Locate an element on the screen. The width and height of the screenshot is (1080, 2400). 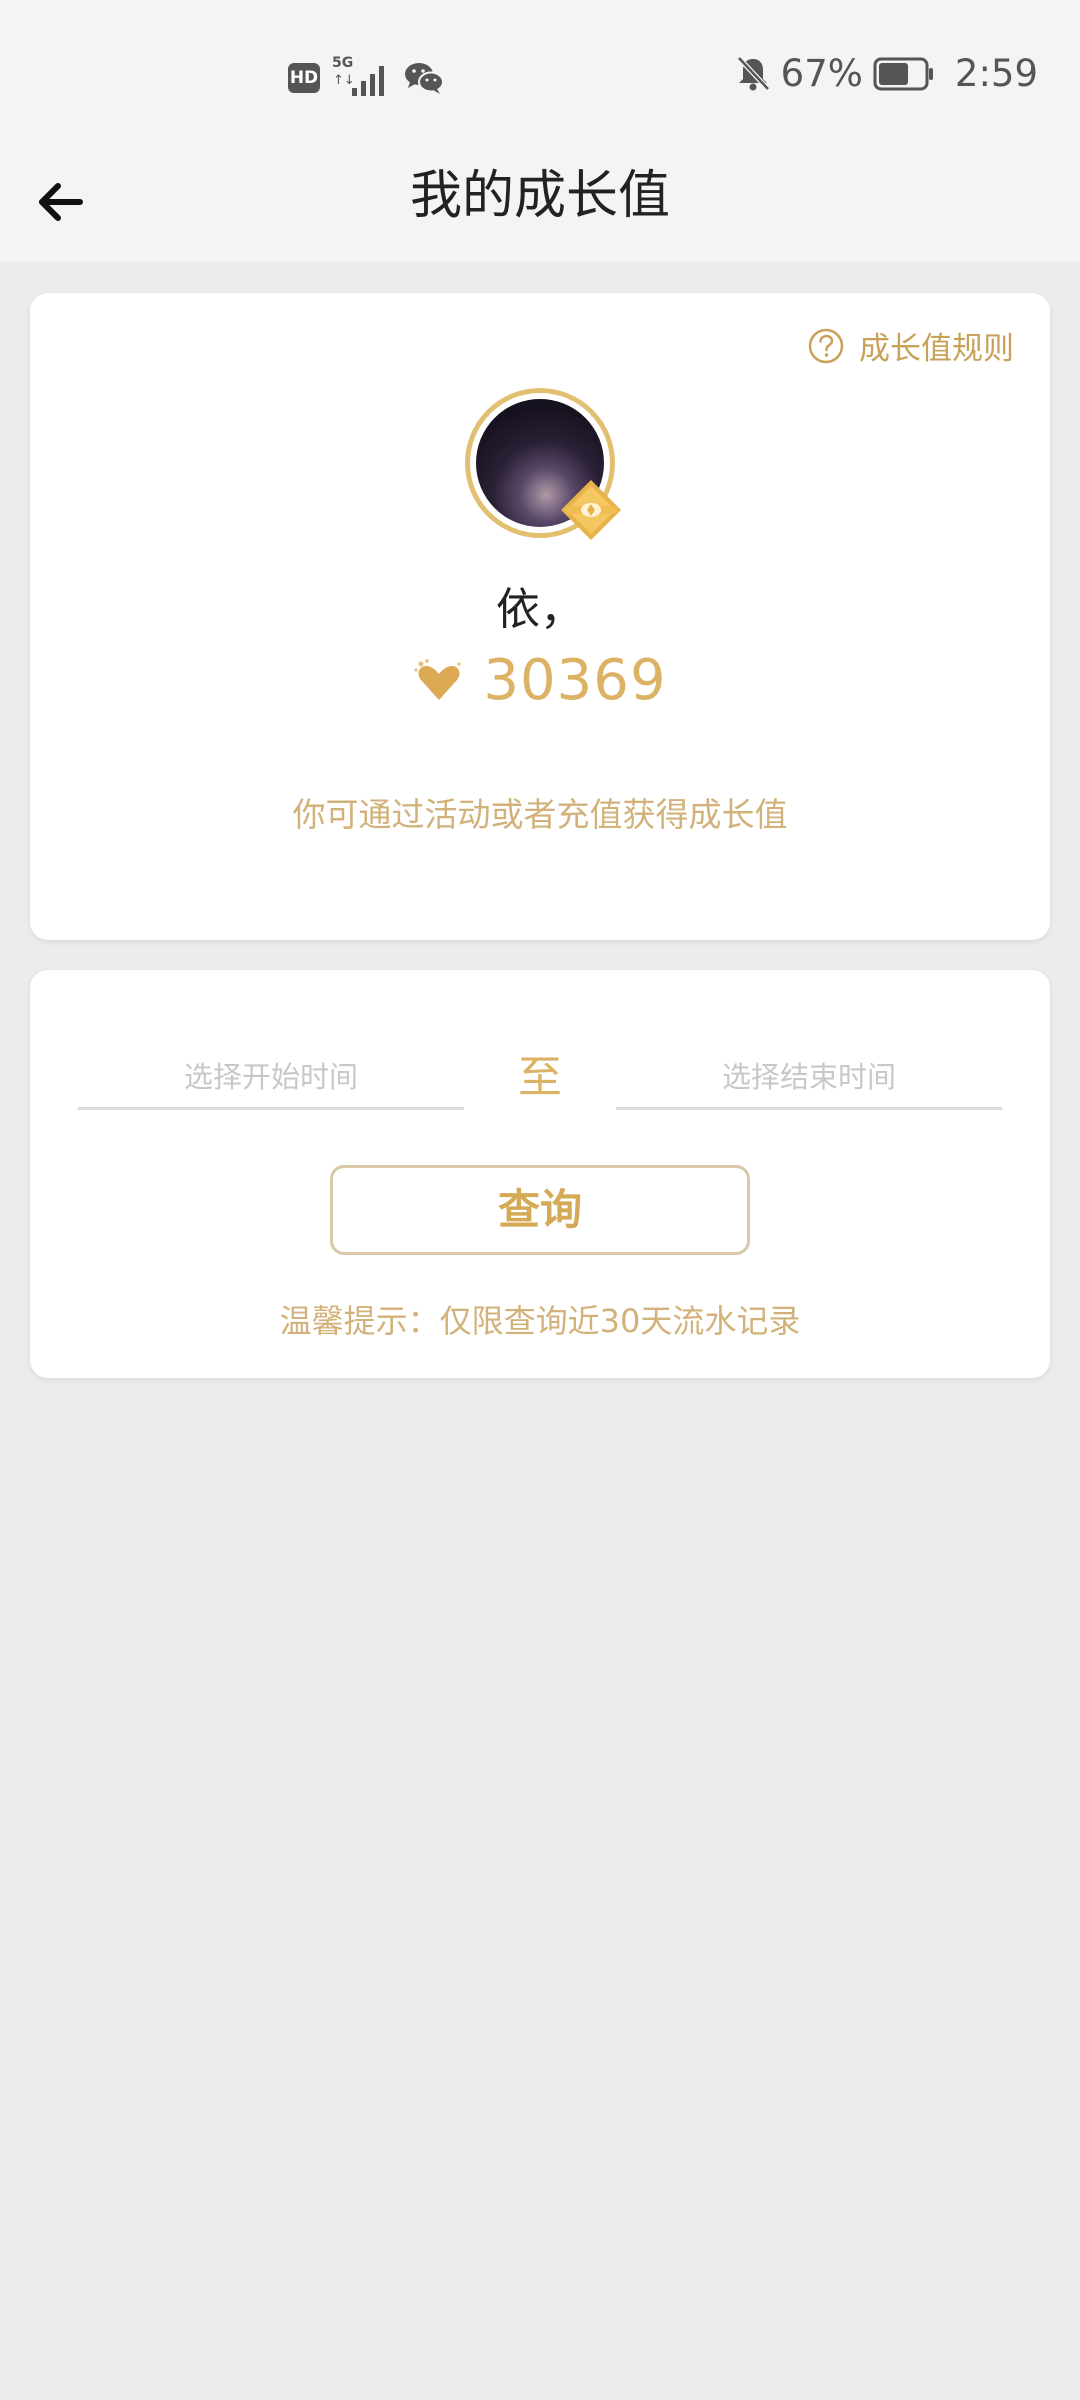
app-header: 我的成长值 is located at coordinates (540, 206).